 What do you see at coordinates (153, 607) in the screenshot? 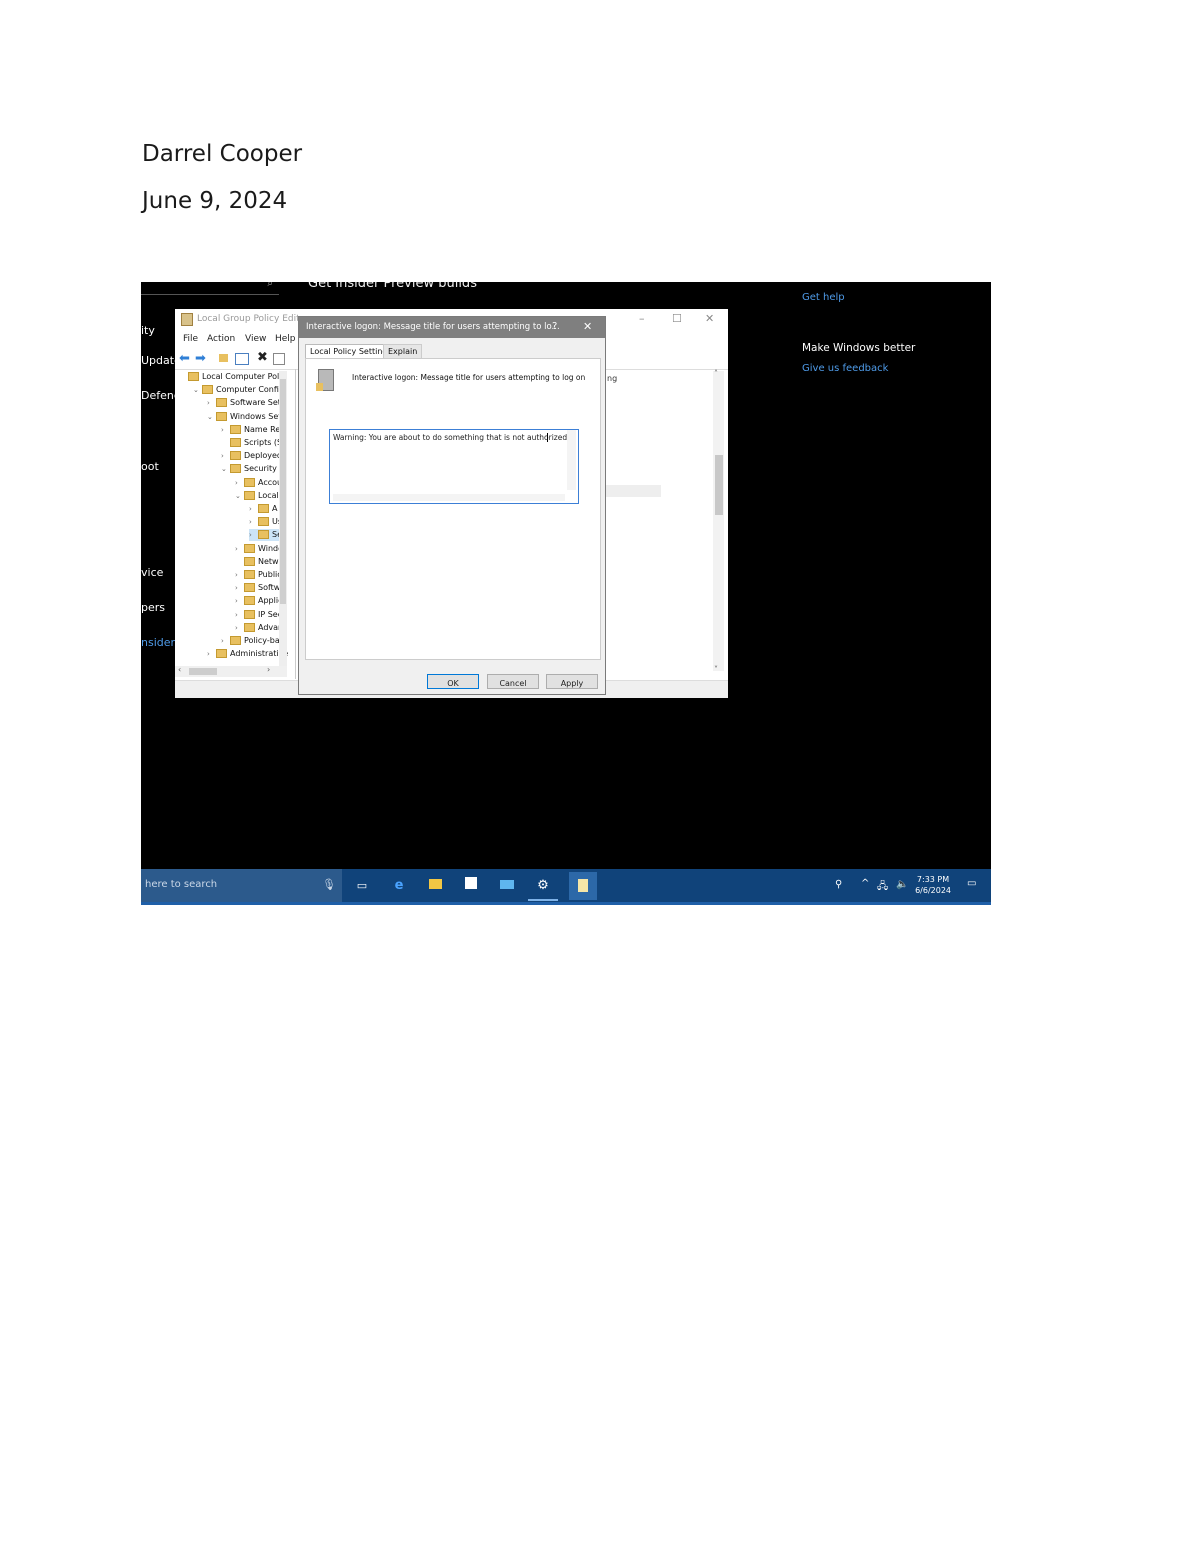
I see `settings-nav-item: pers` at bounding box center [153, 607].